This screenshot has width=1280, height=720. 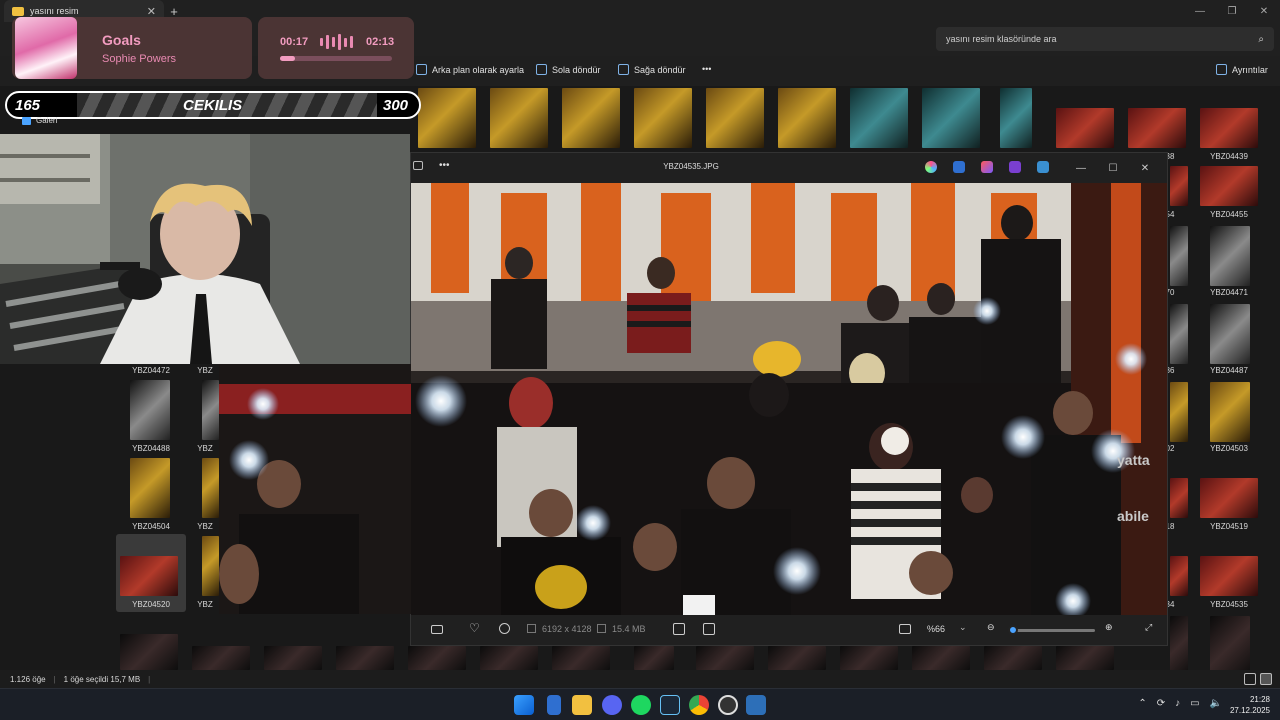 I want to click on favorite-icon: ♡, so click(x=474, y=628).